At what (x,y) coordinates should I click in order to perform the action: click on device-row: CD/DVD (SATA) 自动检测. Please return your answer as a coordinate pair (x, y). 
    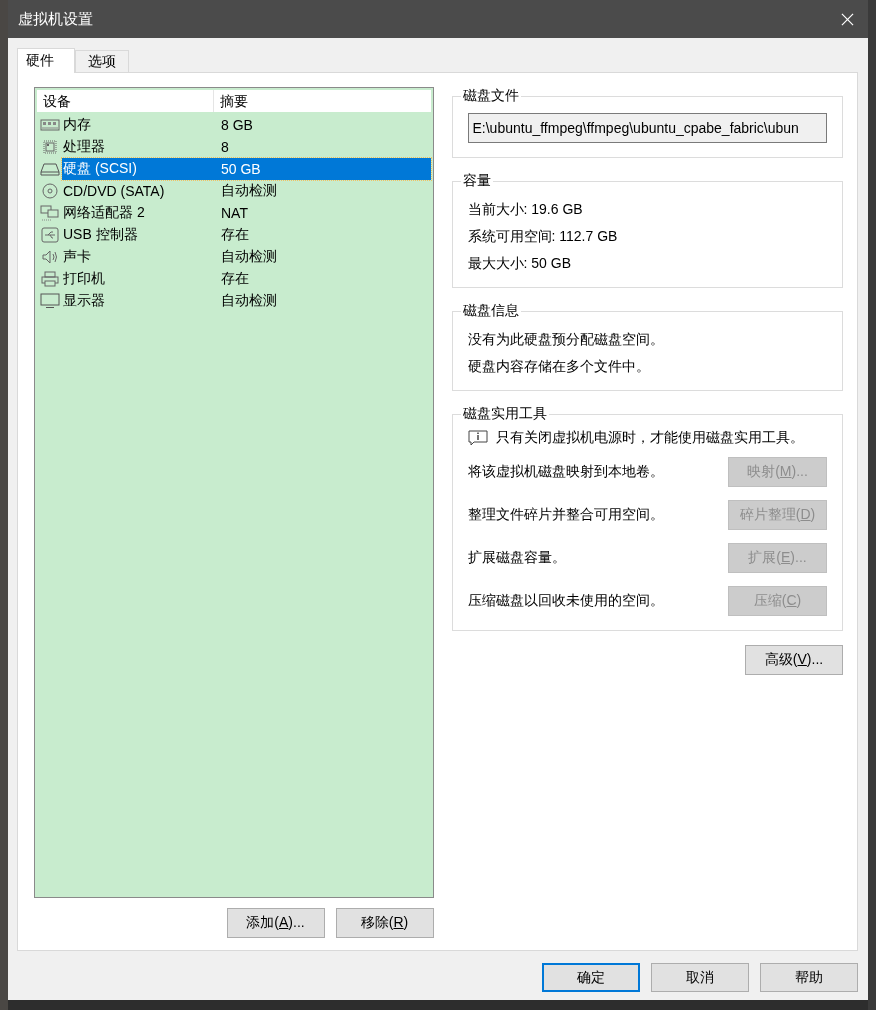
    Looking at the image, I should click on (234, 191).